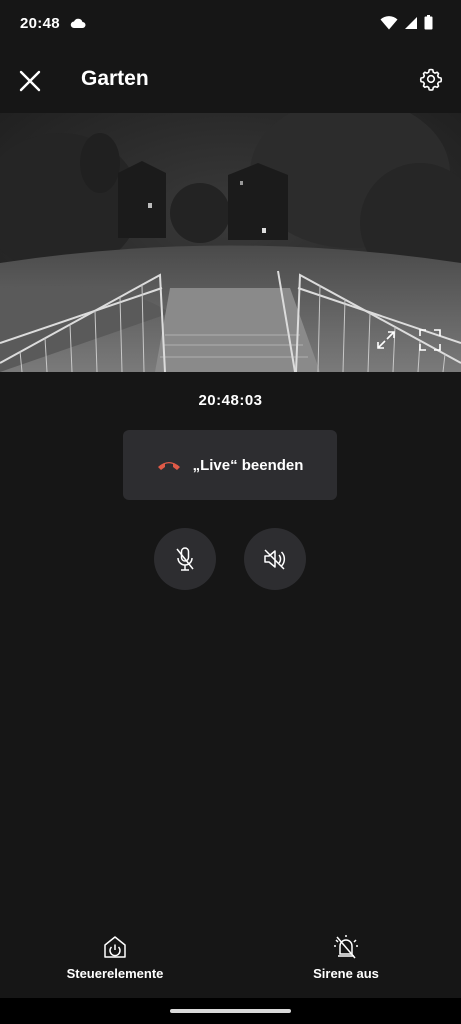 This screenshot has width=461, height=1024. I want to click on expand-button, so click(386, 340).